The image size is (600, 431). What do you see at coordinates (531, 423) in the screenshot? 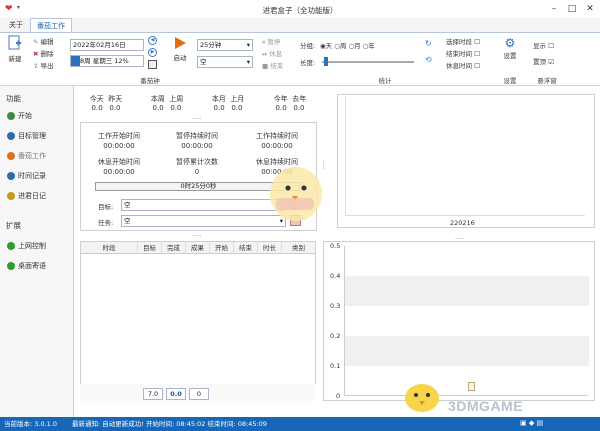
I see `tray-icon: ◆` at bounding box center [531, 423].